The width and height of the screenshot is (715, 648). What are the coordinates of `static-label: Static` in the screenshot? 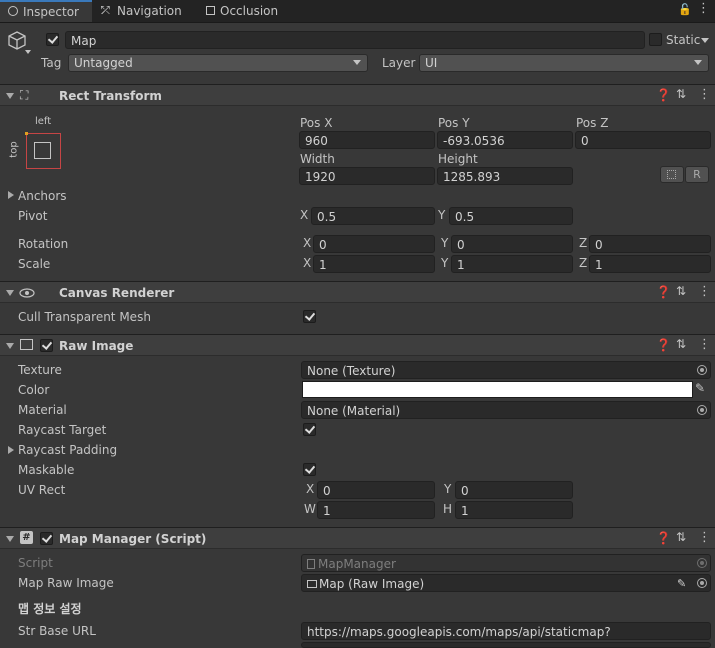 It's located at (683, 40).